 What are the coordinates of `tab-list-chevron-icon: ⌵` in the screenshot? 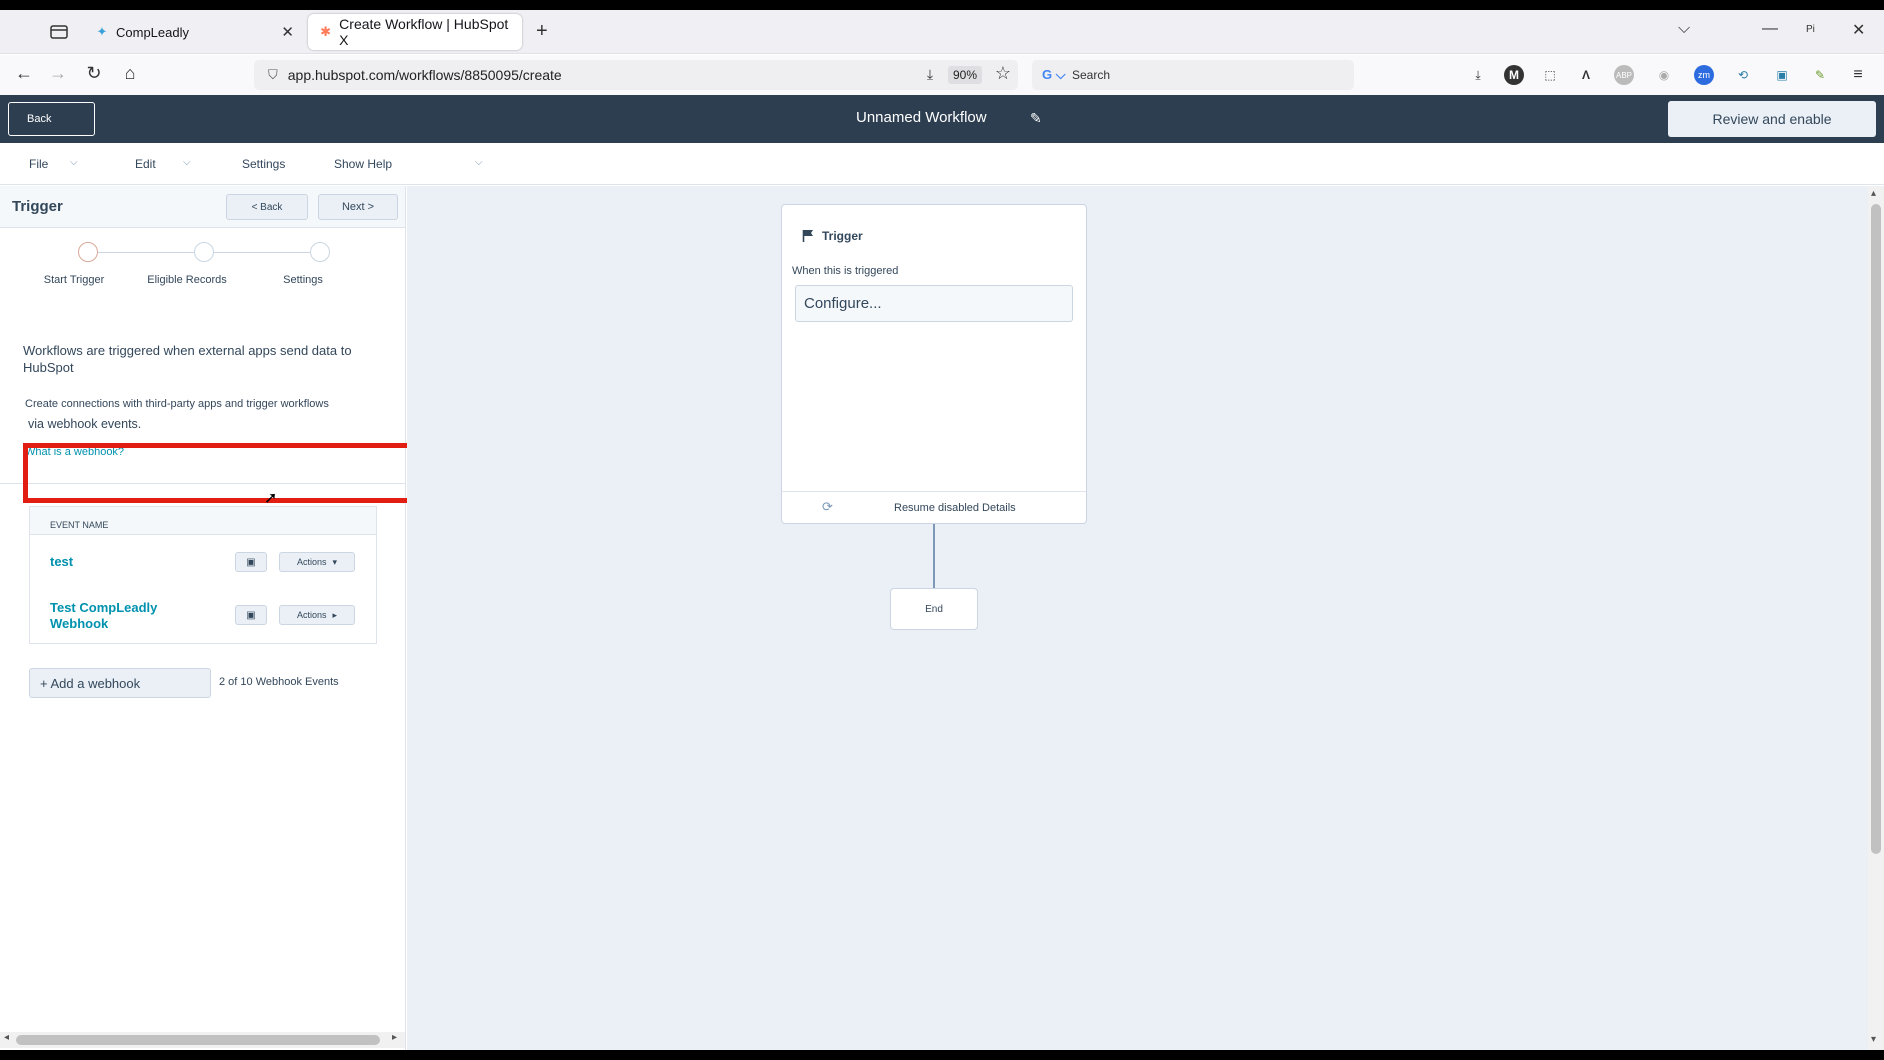 It's located at (1684, 29).